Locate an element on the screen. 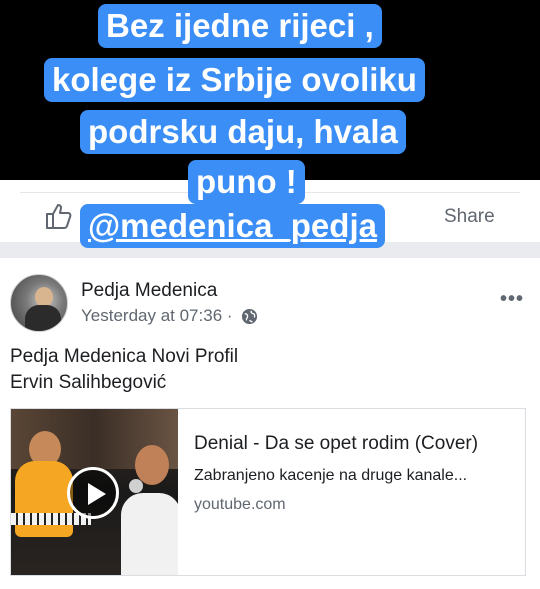 This screenshot has height=589, width=540. story-caption-line-4: puno ! is located at coordinates (246, 182).